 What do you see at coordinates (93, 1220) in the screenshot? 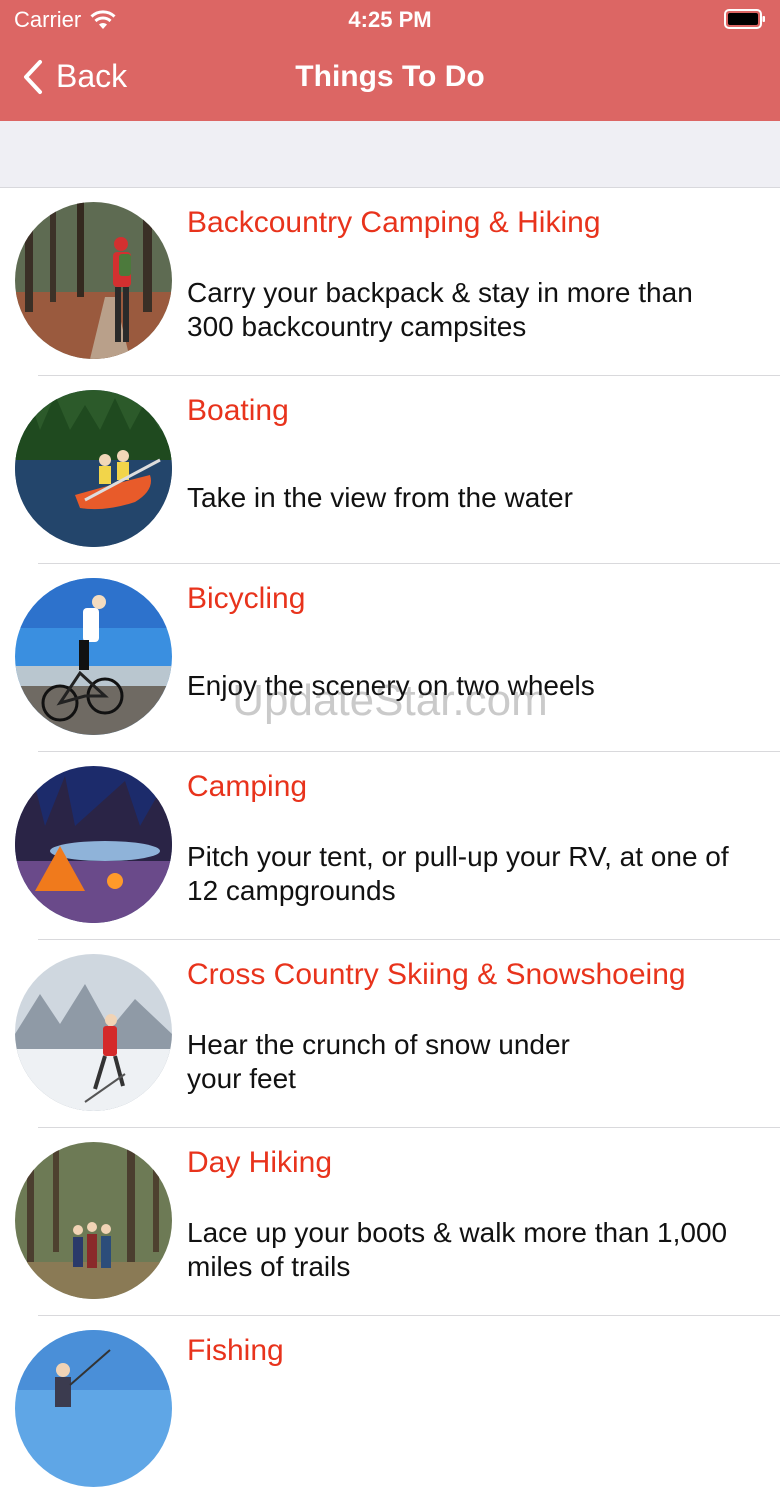
I see `day-hiking-photo` at bounding box center [93, 1220].